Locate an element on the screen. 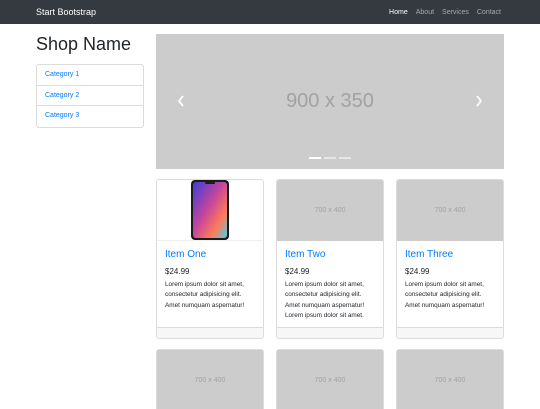 This screenshot has height=409, width=540. smartphone-icon is located at coordinates (210, 210).